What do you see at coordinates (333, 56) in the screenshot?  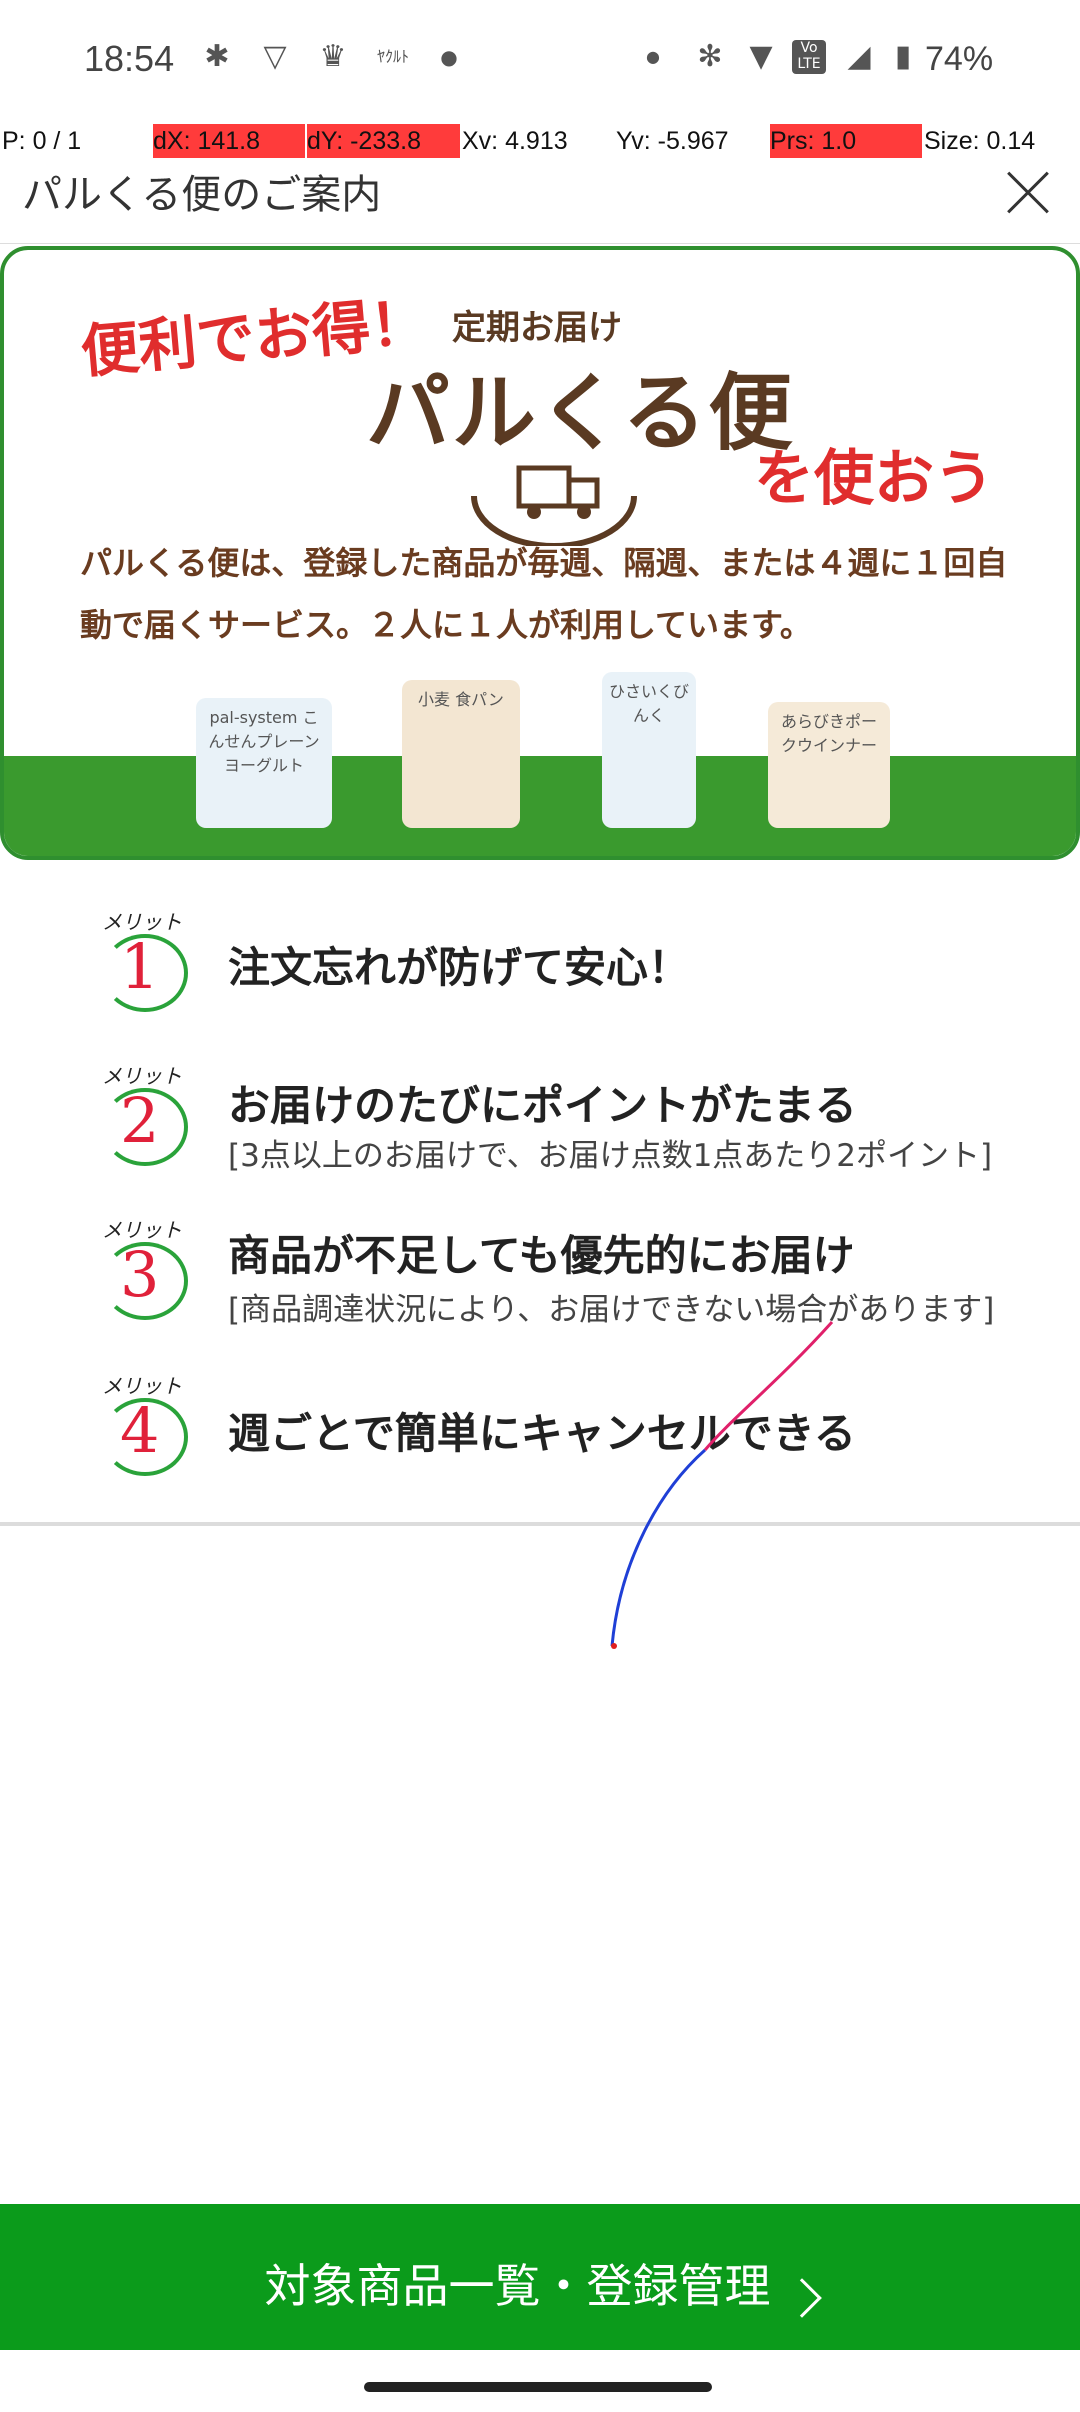 I see `trophy-icon: ♛` at bounding box center [333, 56].